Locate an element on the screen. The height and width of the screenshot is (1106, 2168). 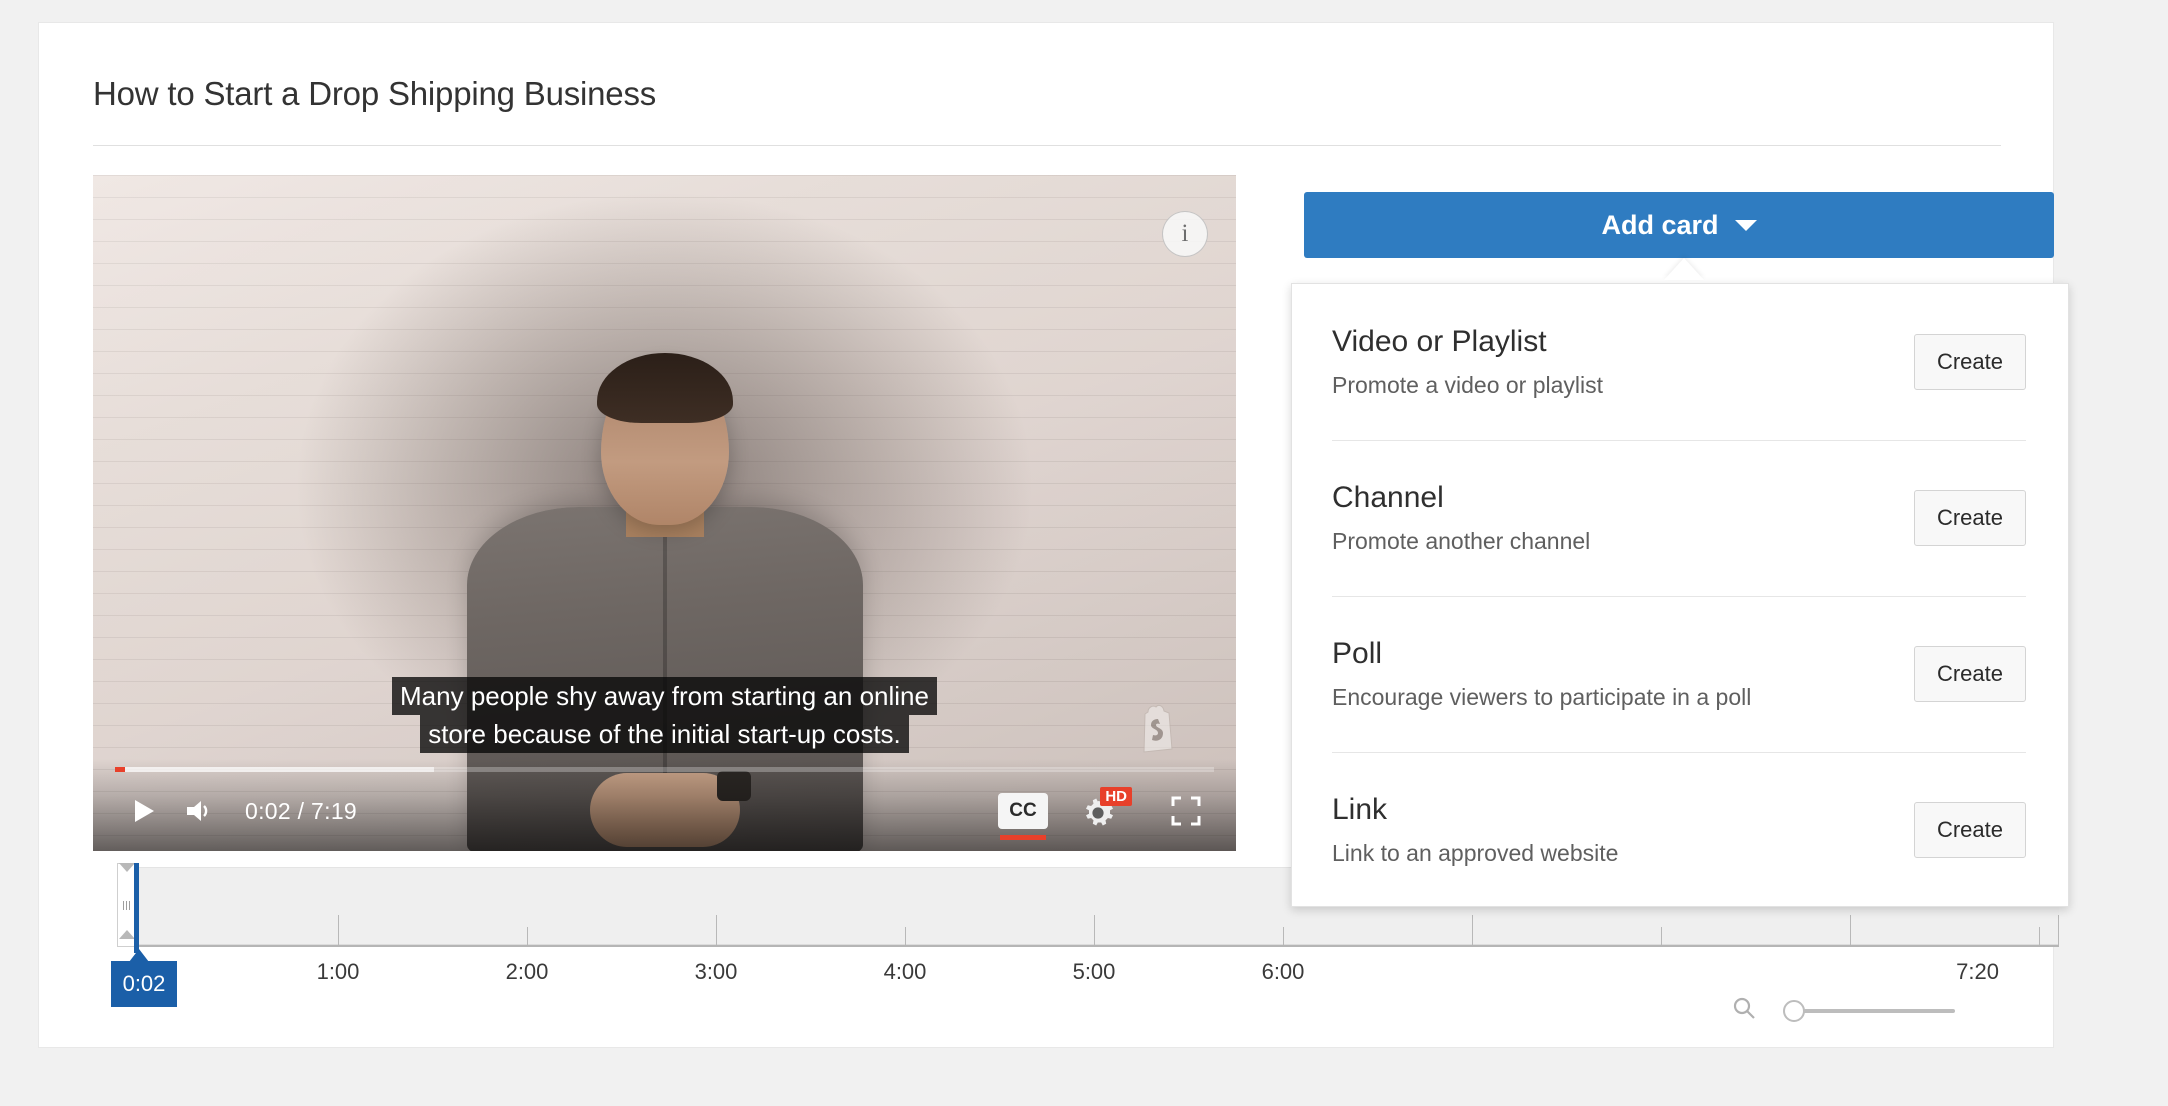
captions-active-underline is located at coordinates (1023, 837).